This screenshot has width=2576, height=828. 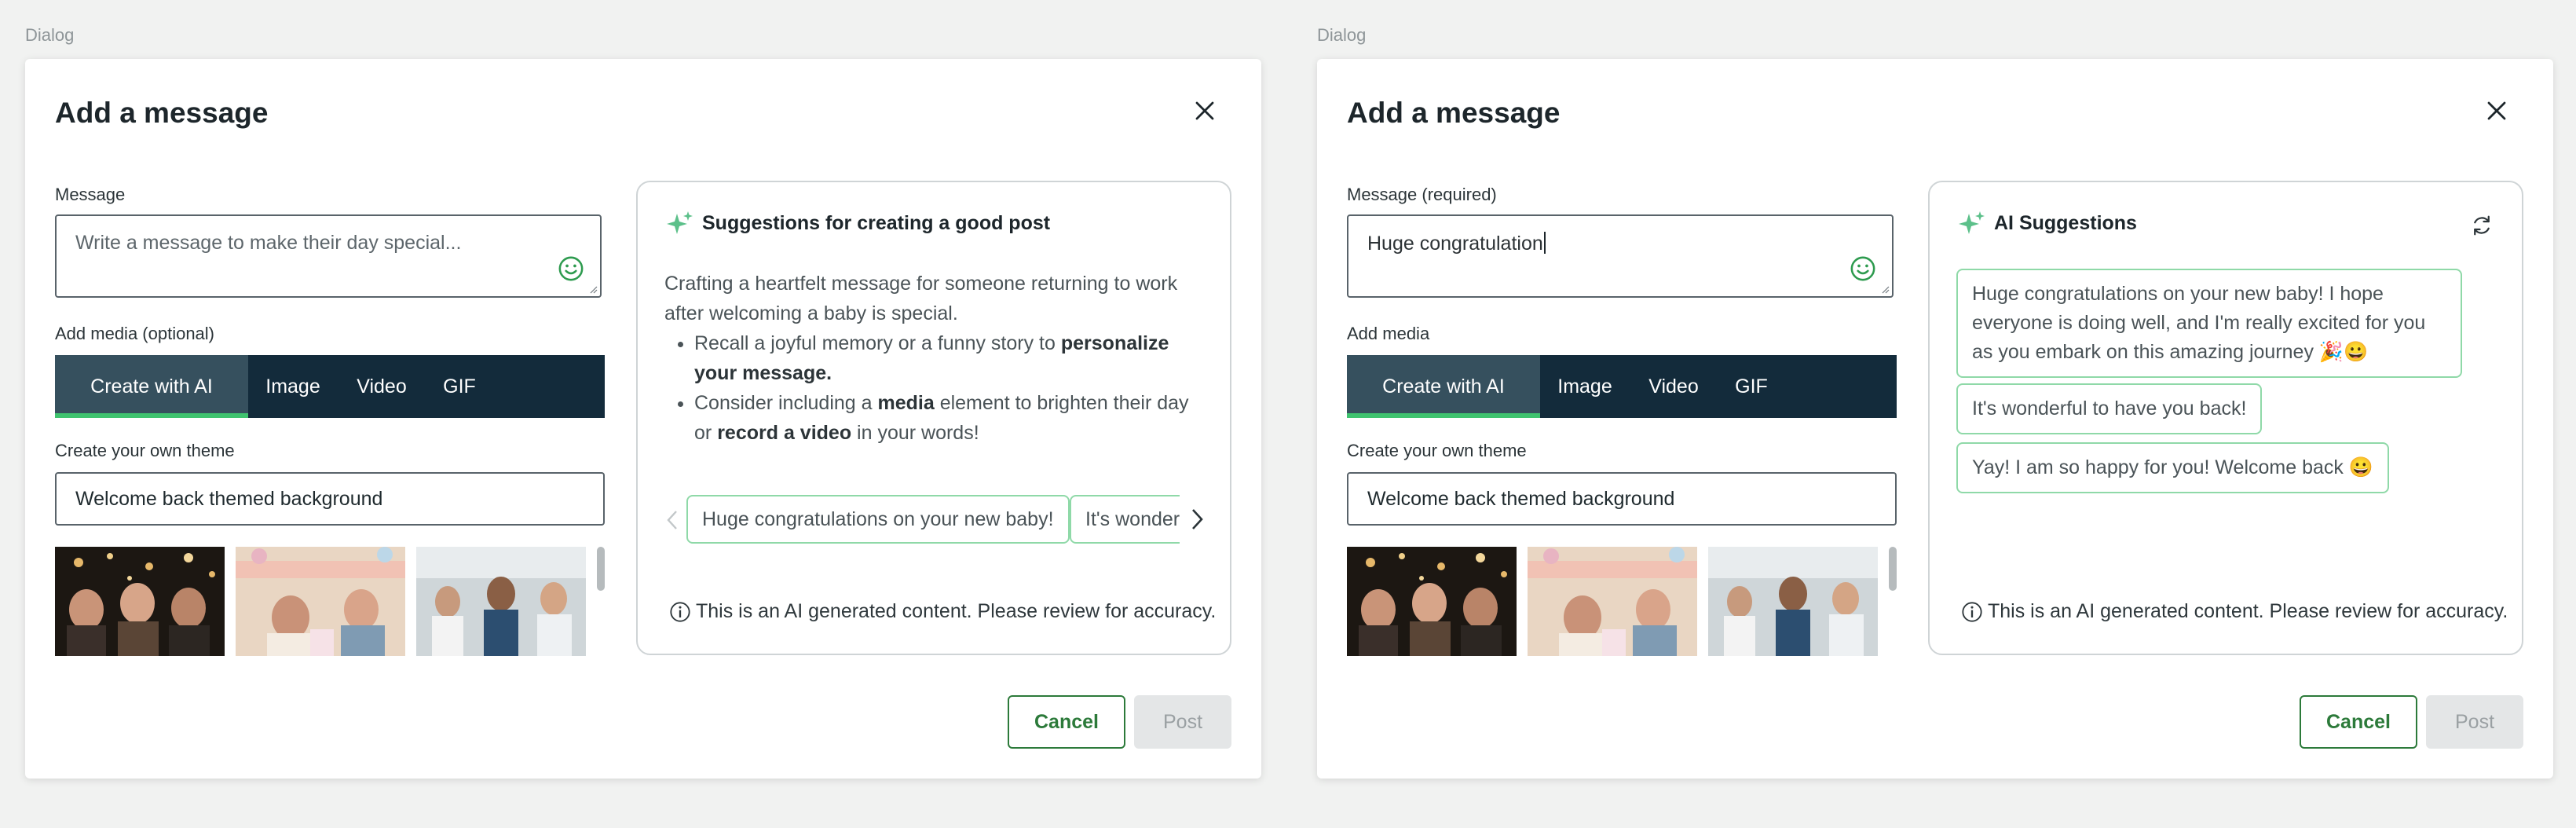 I want to click on message-label: Message, so click(x=91, y=194).